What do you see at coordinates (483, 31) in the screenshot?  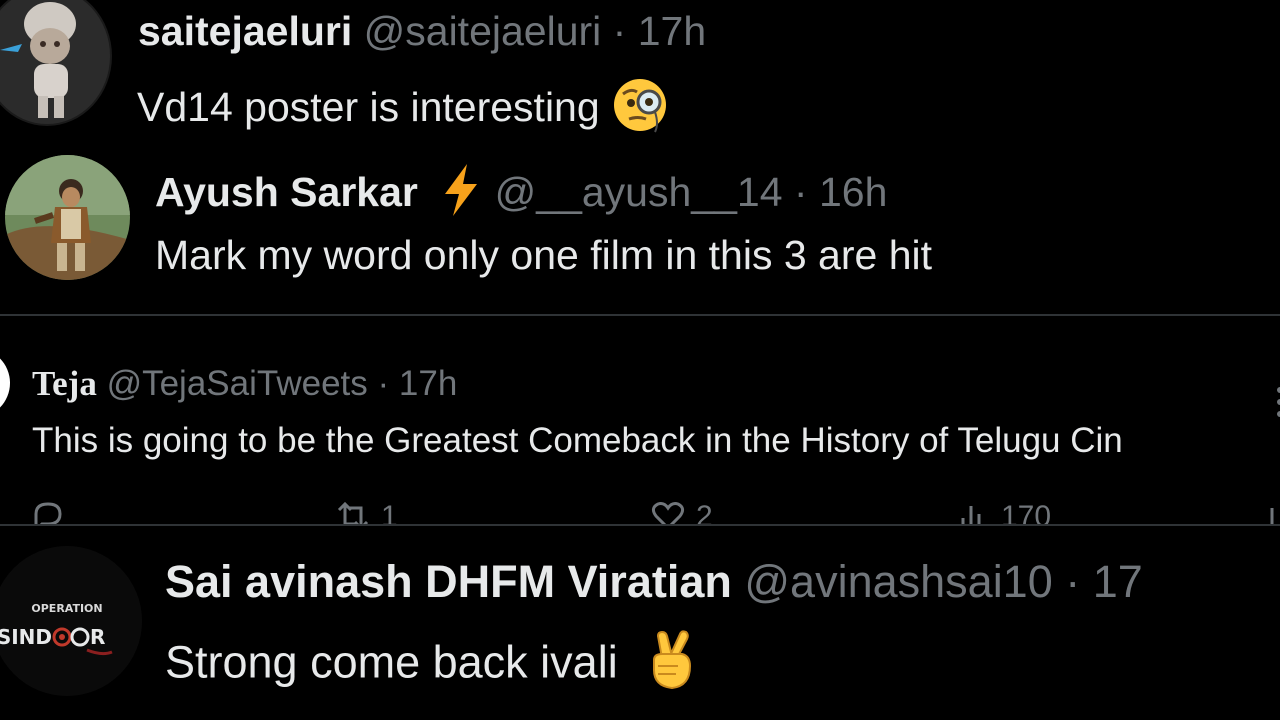 I see `tweet-1-handle: @saitejaeluri` at bounding box center [483, 31].